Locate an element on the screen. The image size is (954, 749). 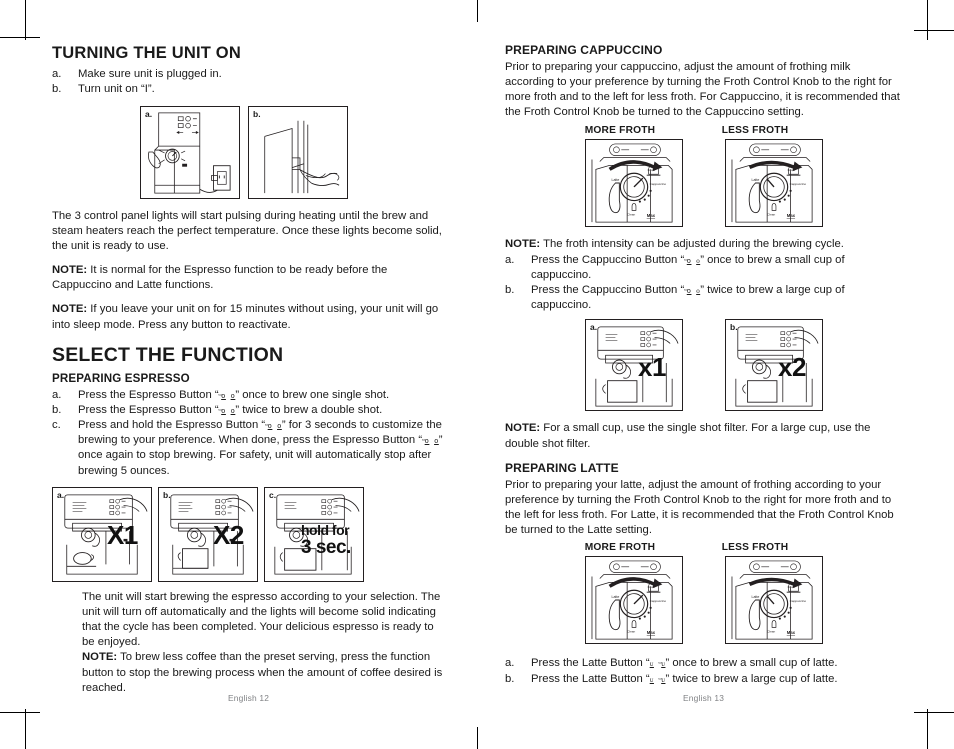
illustration-froth-knob-less: Latte Cappuccino Froth Clean Max is located at coordinates (772, 183).